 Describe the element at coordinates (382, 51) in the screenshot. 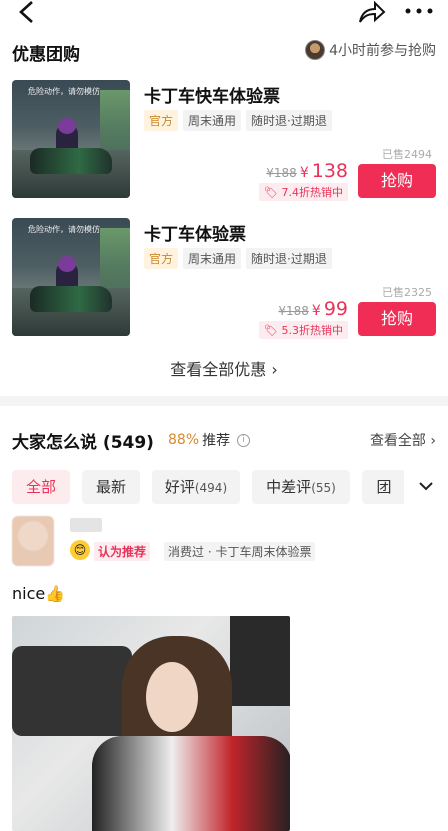

I see `participant-text: 4小时前参与抢购` at that location.